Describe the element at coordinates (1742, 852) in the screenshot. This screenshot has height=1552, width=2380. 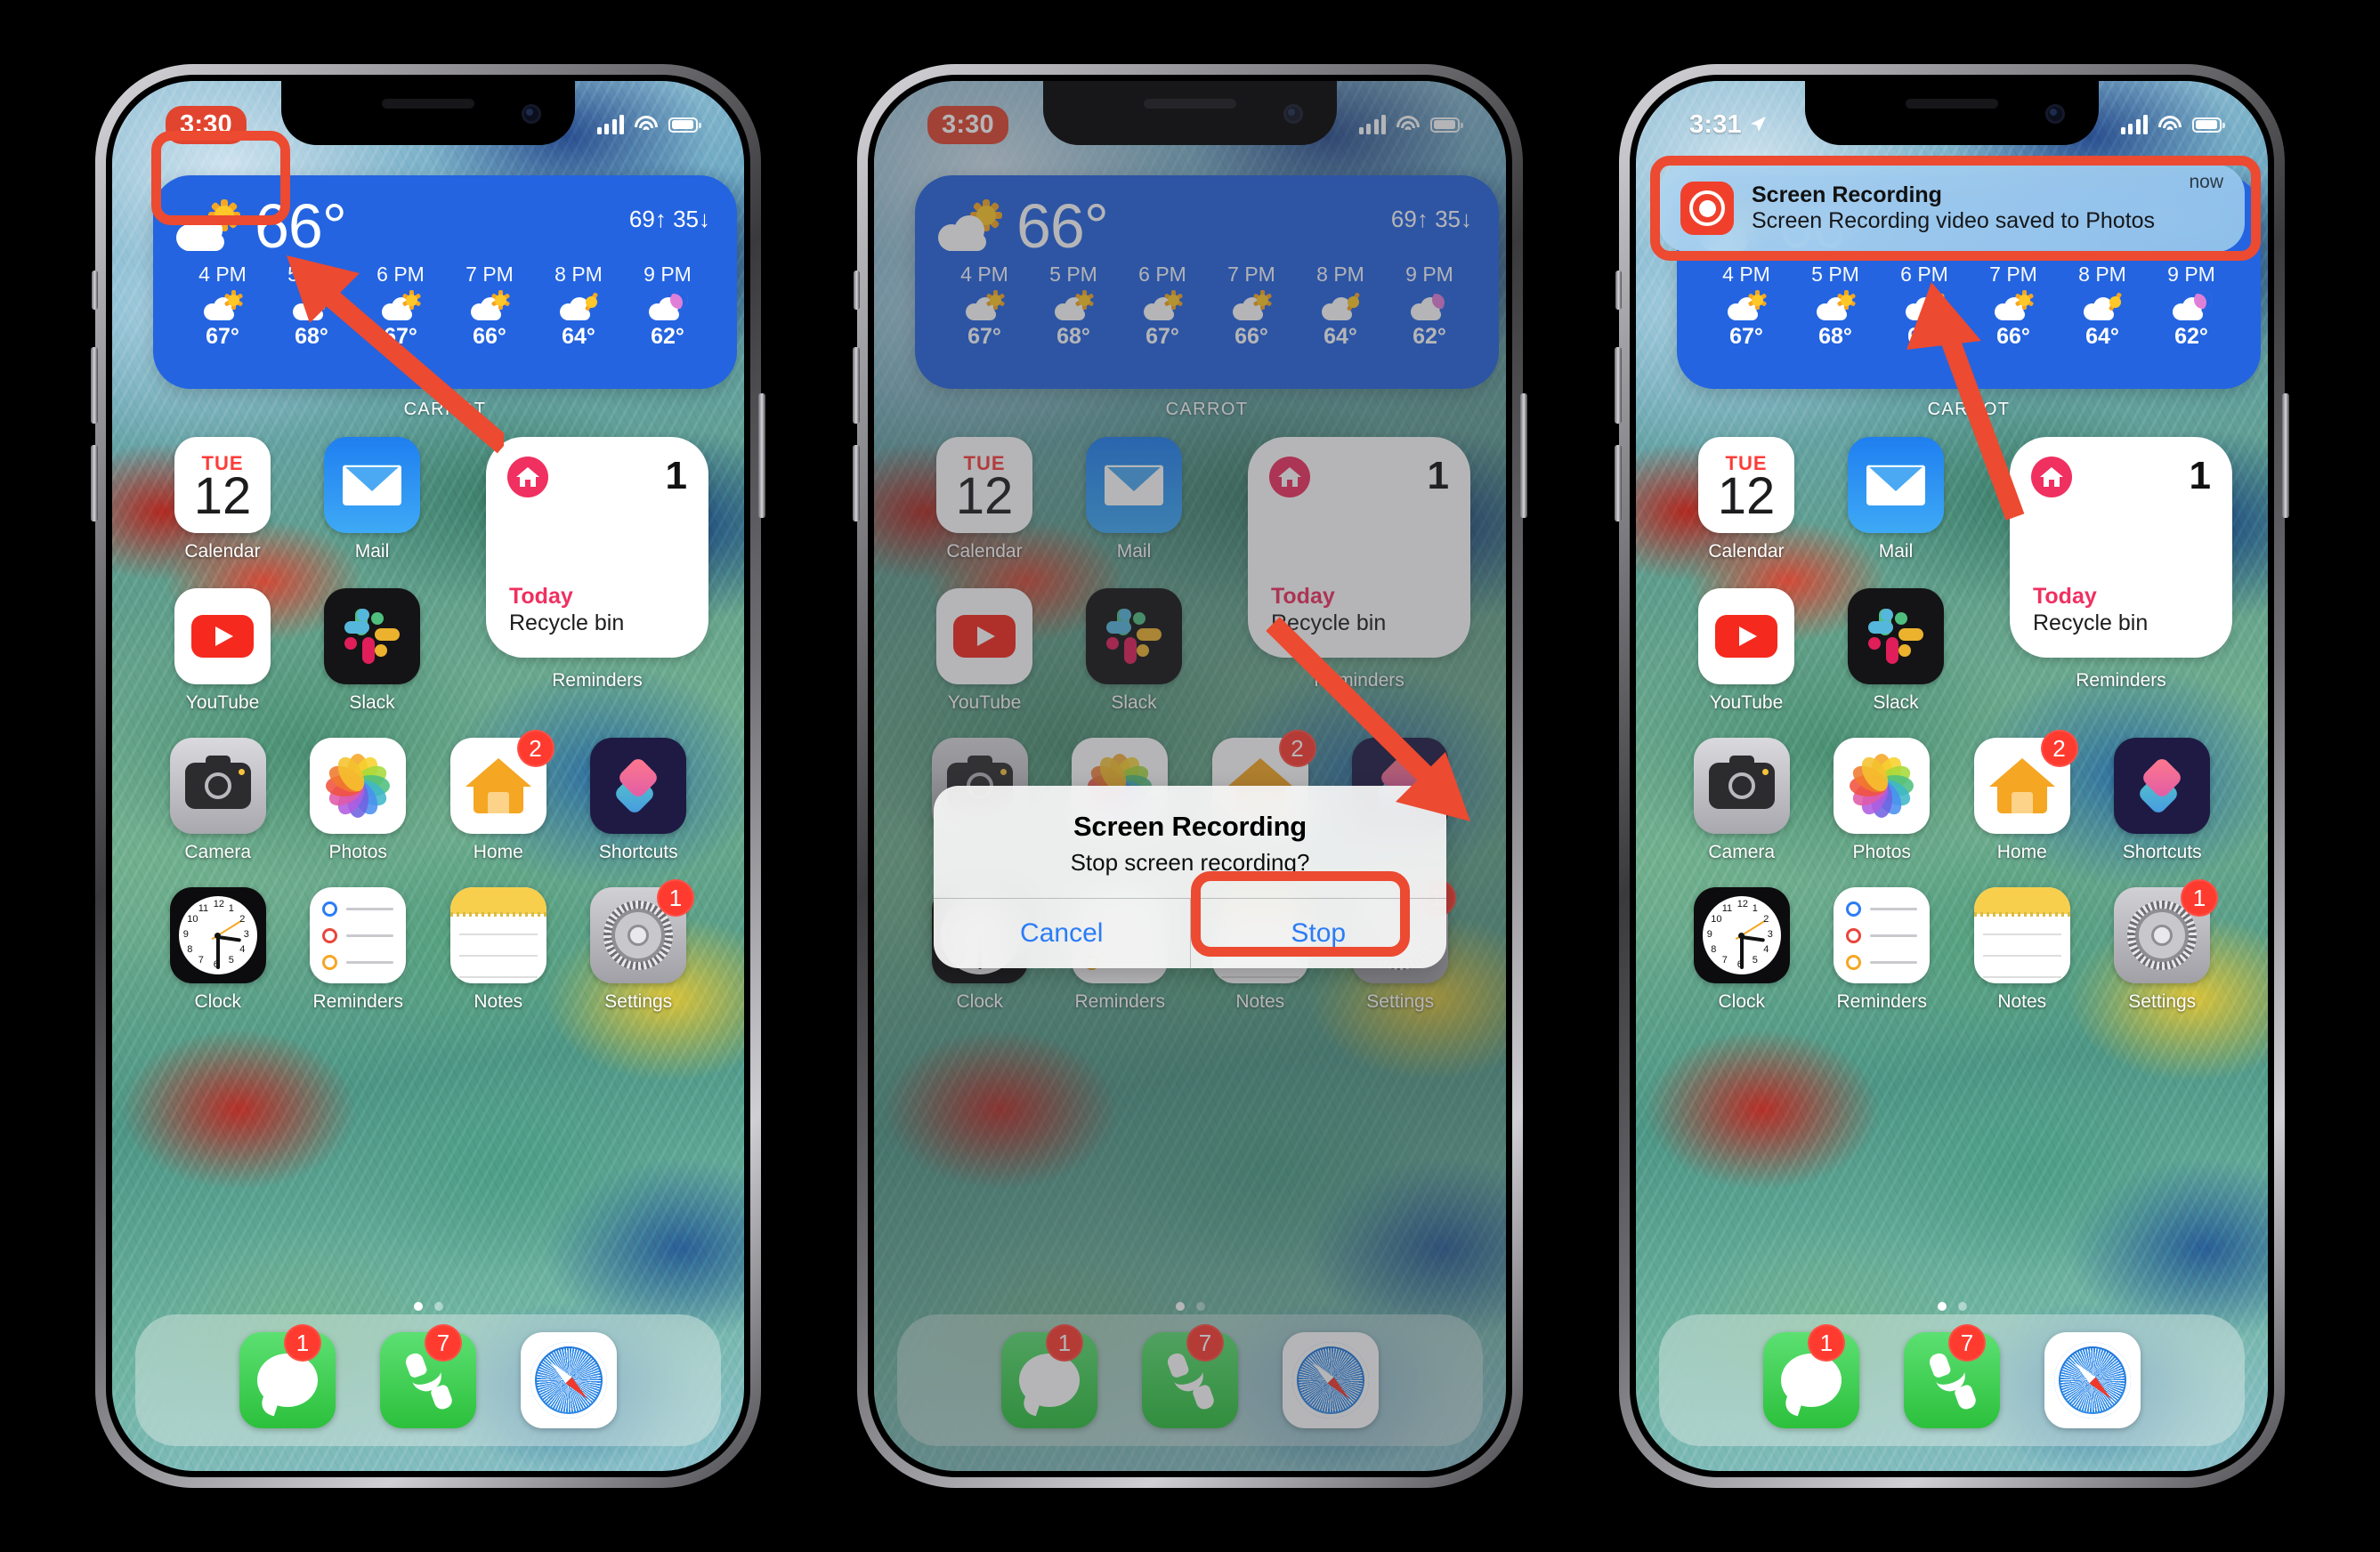
I see `app-label: Camera` at that location.